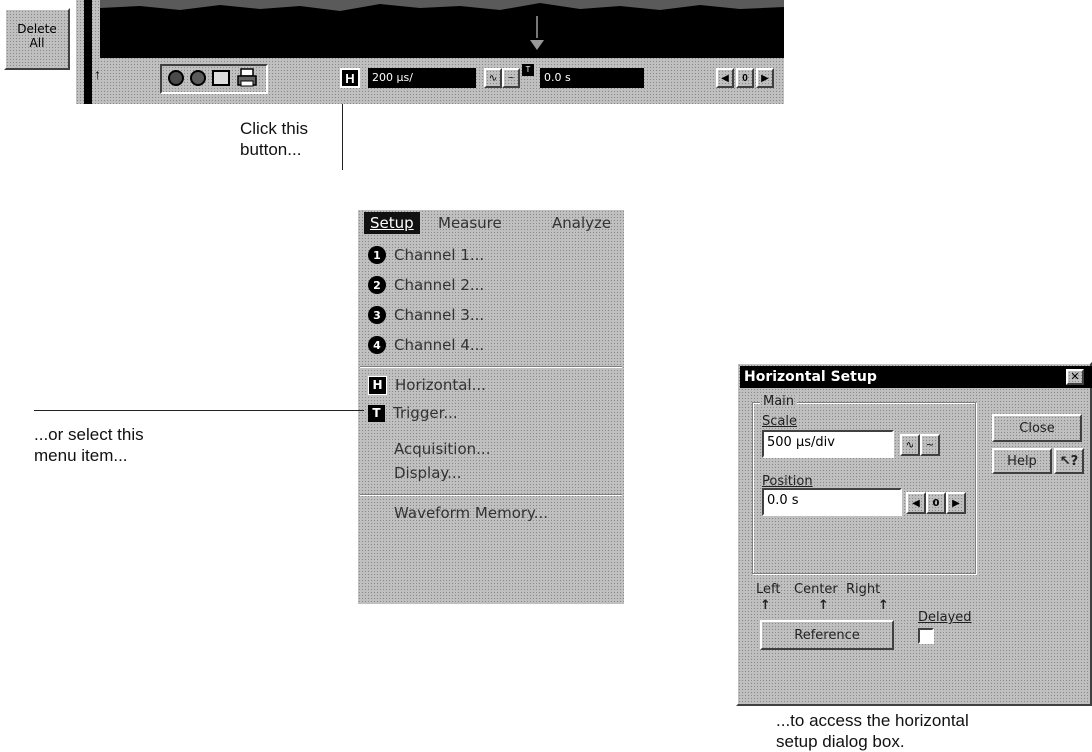 The height and width of the screenshot is (752, 1092). Describe the element at coordinates (956, 503) in the screenshot. I see `position-right-arrow-icon: ▶` at that location.